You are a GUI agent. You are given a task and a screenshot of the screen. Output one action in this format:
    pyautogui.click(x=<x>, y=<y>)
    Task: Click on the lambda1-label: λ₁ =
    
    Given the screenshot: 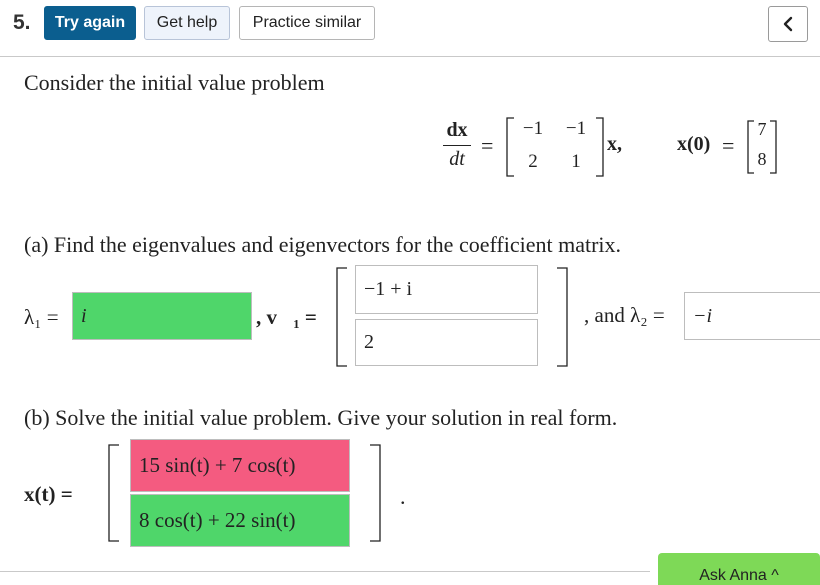 What is the action you would take?
    pyautogui.click(x=41, y=317)
    